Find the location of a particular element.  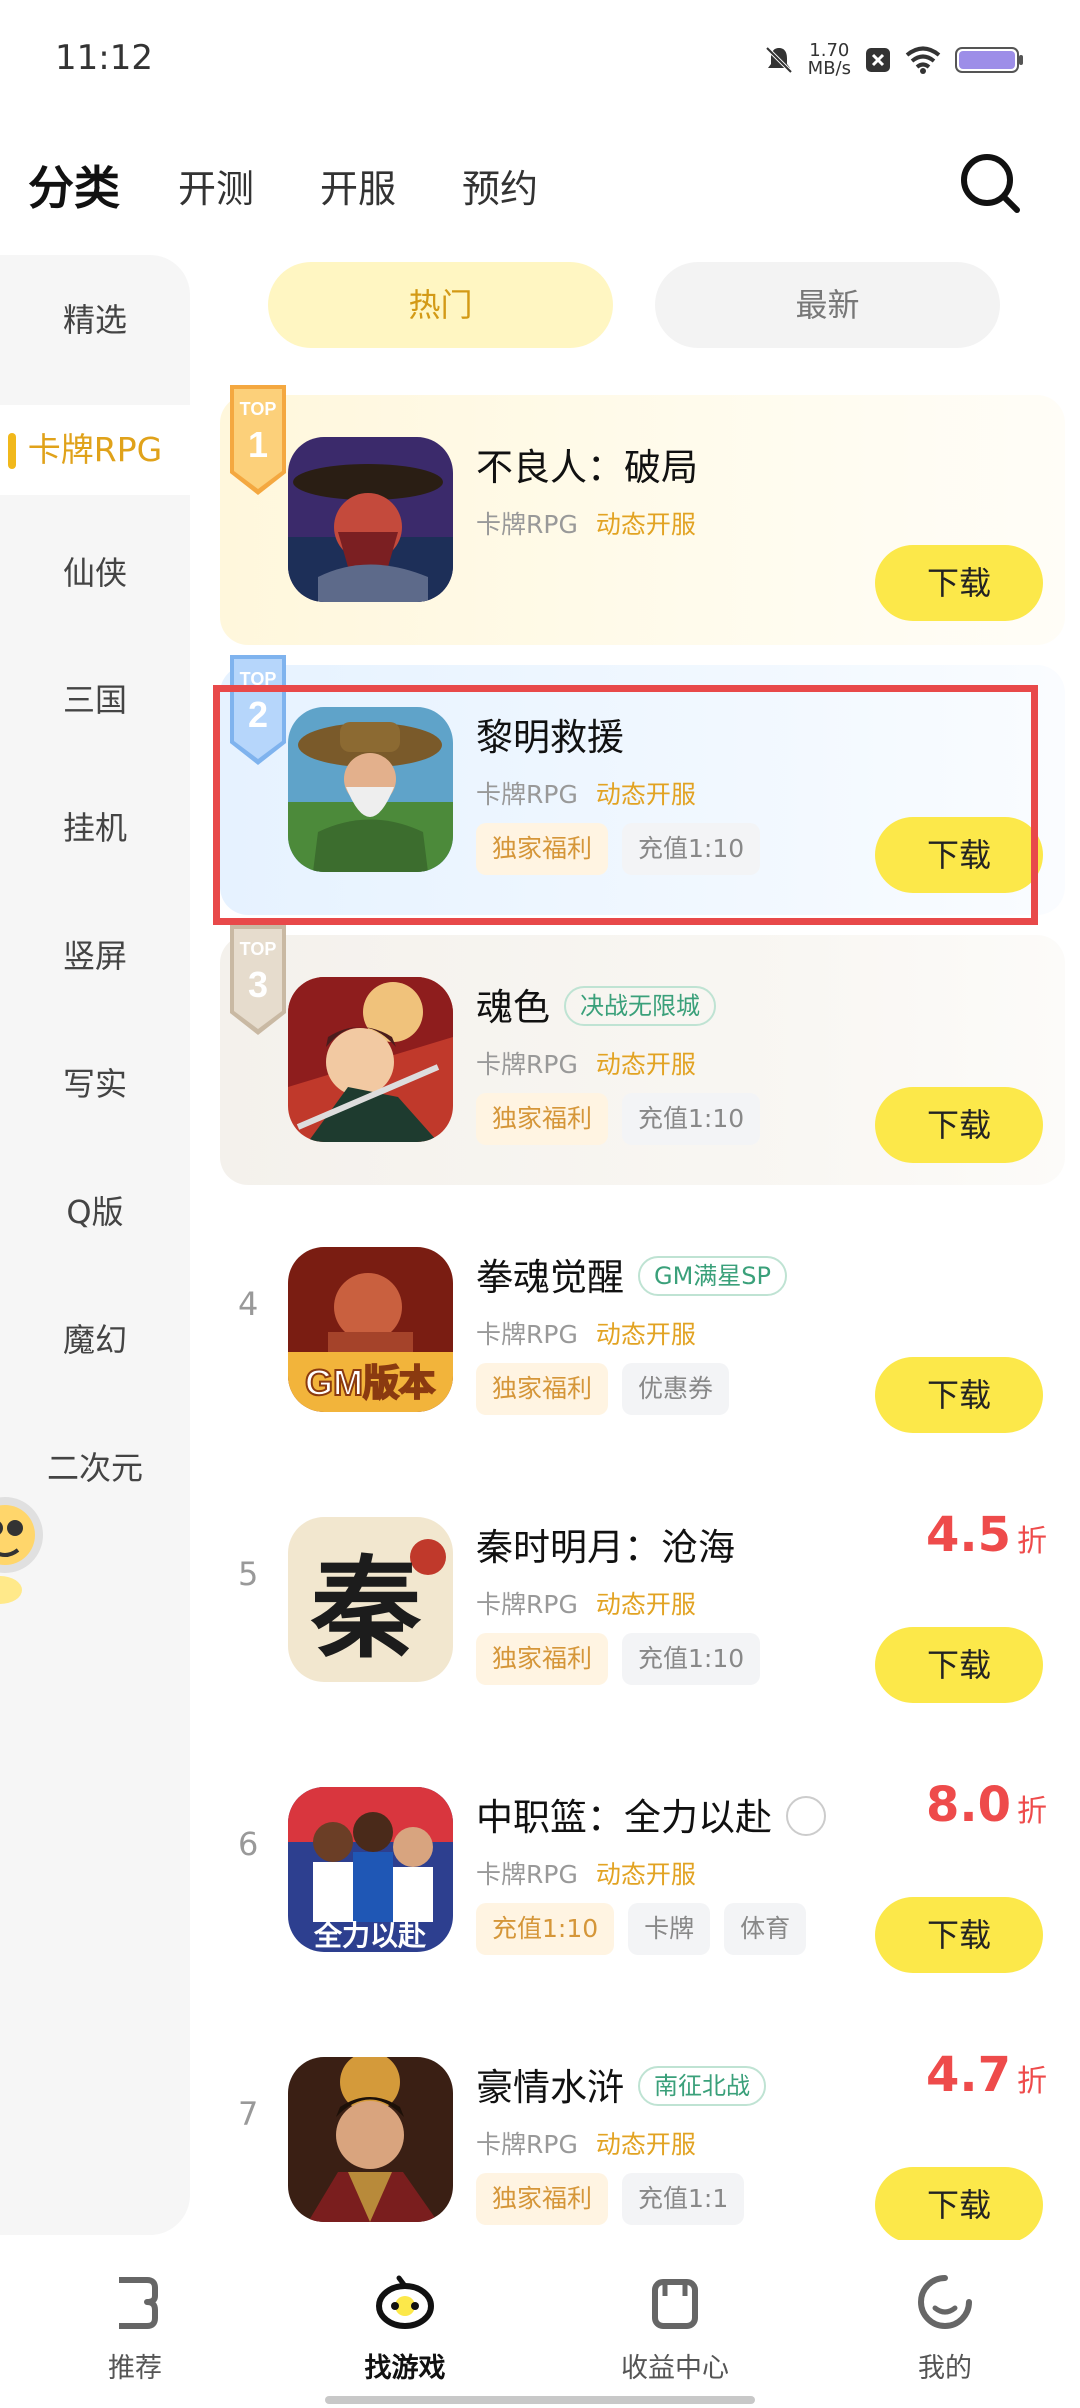

sidebar-item-realistic: 写实 is located at coordinates (95, 1084).